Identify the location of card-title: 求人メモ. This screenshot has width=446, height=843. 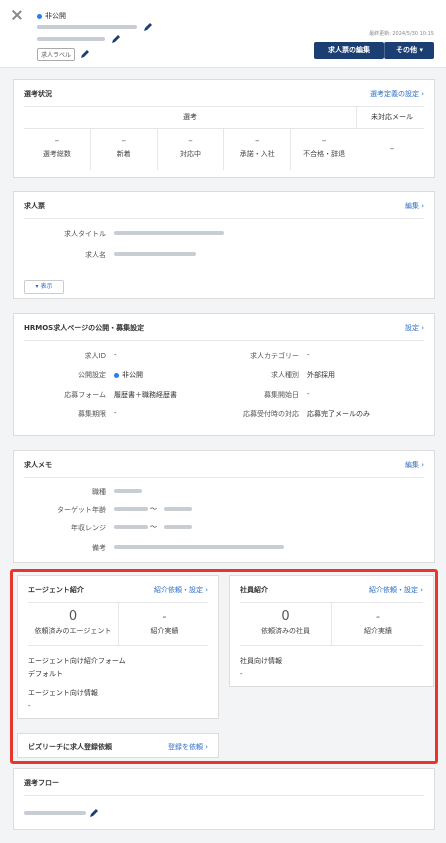
(38, 465).